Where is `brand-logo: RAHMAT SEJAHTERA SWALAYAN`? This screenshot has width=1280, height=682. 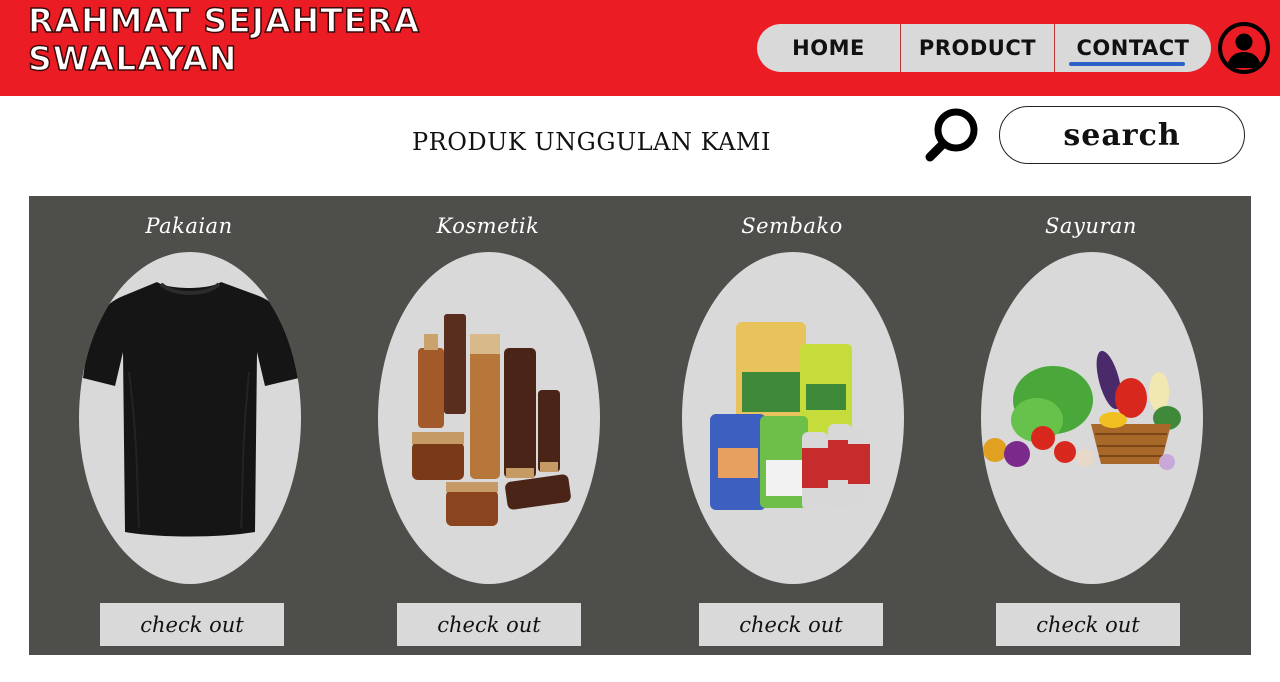 brand-logo: RAHMAT SEJAHTERA SWALAYAN is located at coordinates (237, 40).